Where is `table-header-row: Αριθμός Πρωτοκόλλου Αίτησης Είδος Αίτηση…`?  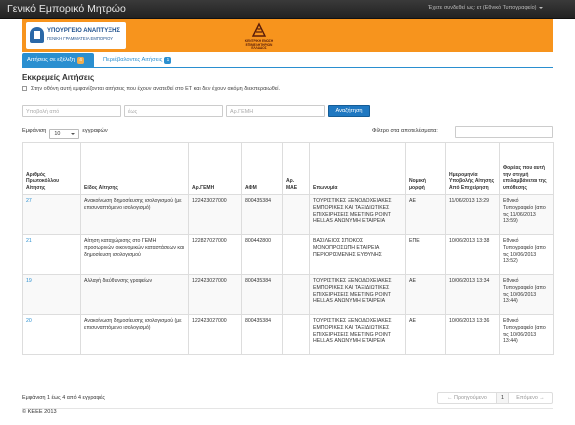
table-header-row: Αριθμός Πρωτοκόλλου Αίτησης Είδος Αίτηση… is located at coordinates (288, 168).